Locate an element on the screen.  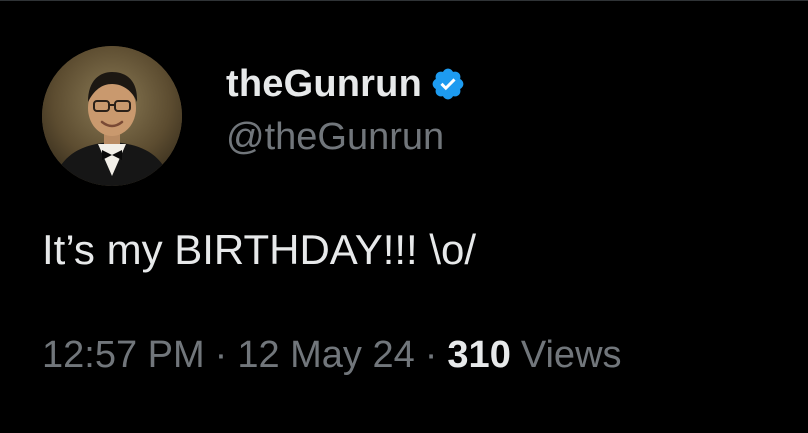
tweet-metadata: 12:57 PM · 12 May 24 · 310 Views is located at coordinates (332, 355).